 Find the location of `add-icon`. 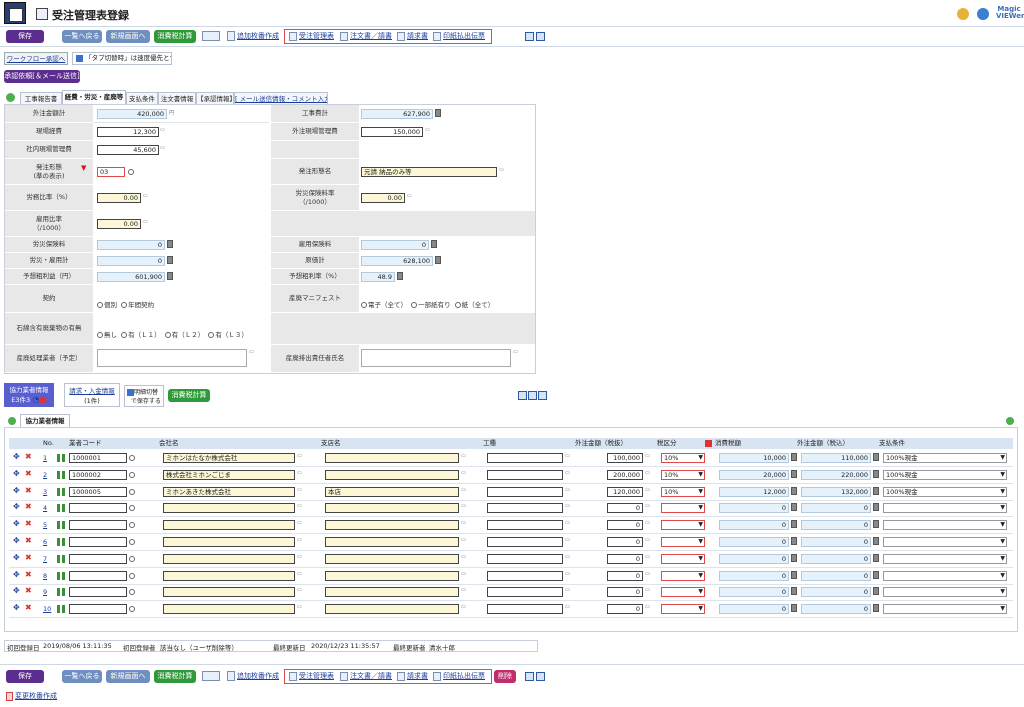

add-icon is located at coordinates (1010, 421).